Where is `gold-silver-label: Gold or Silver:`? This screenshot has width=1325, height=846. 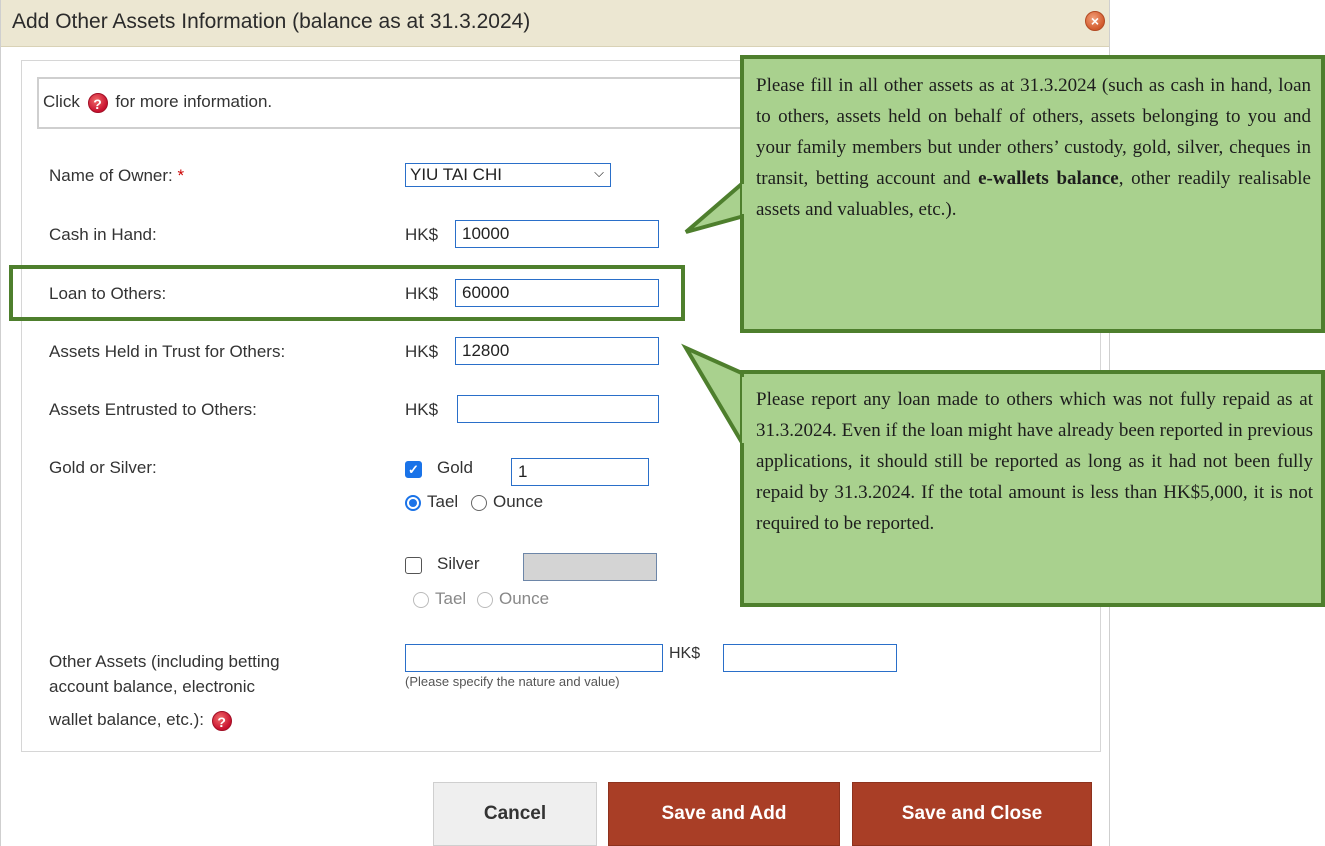 gold-silver-label: Gold or Silver: is located at coordinates (103, 467).